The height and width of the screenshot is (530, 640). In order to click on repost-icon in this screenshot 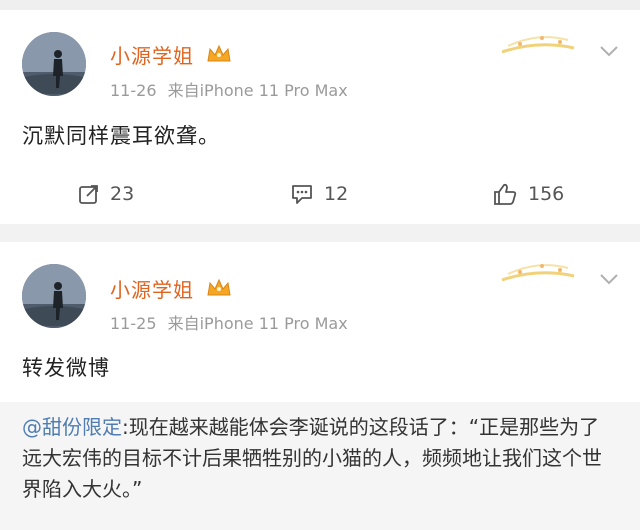, I will do `click(88, 194)`.